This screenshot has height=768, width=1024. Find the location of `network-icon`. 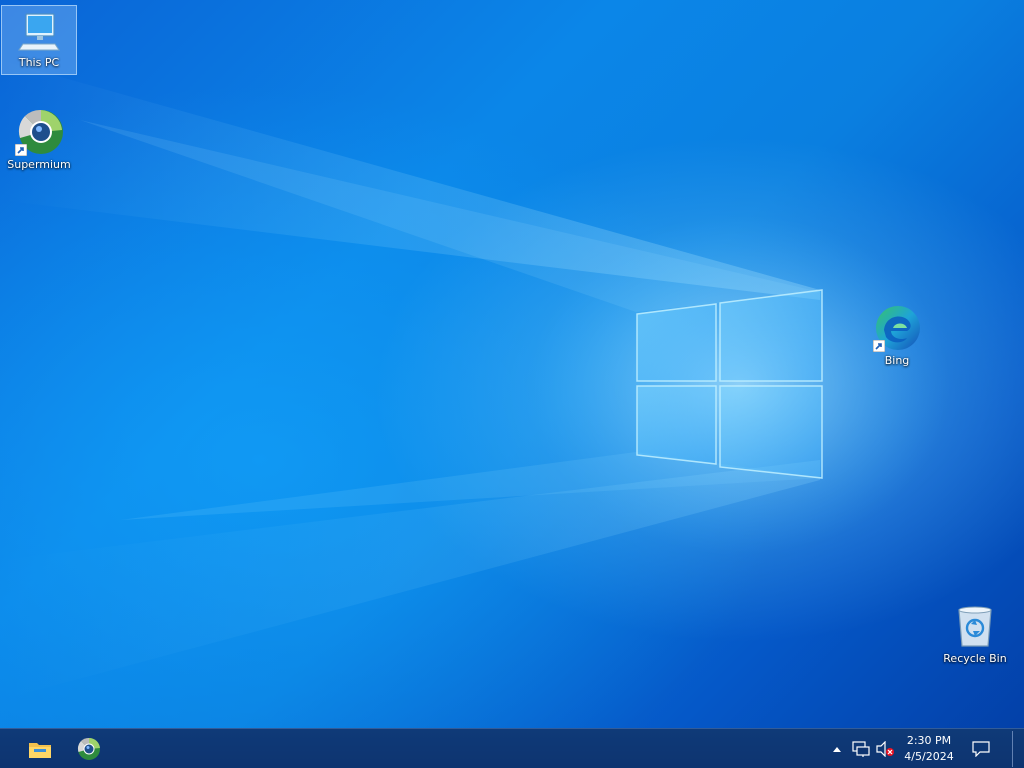

network-icon is located at coordinates (861, 748).